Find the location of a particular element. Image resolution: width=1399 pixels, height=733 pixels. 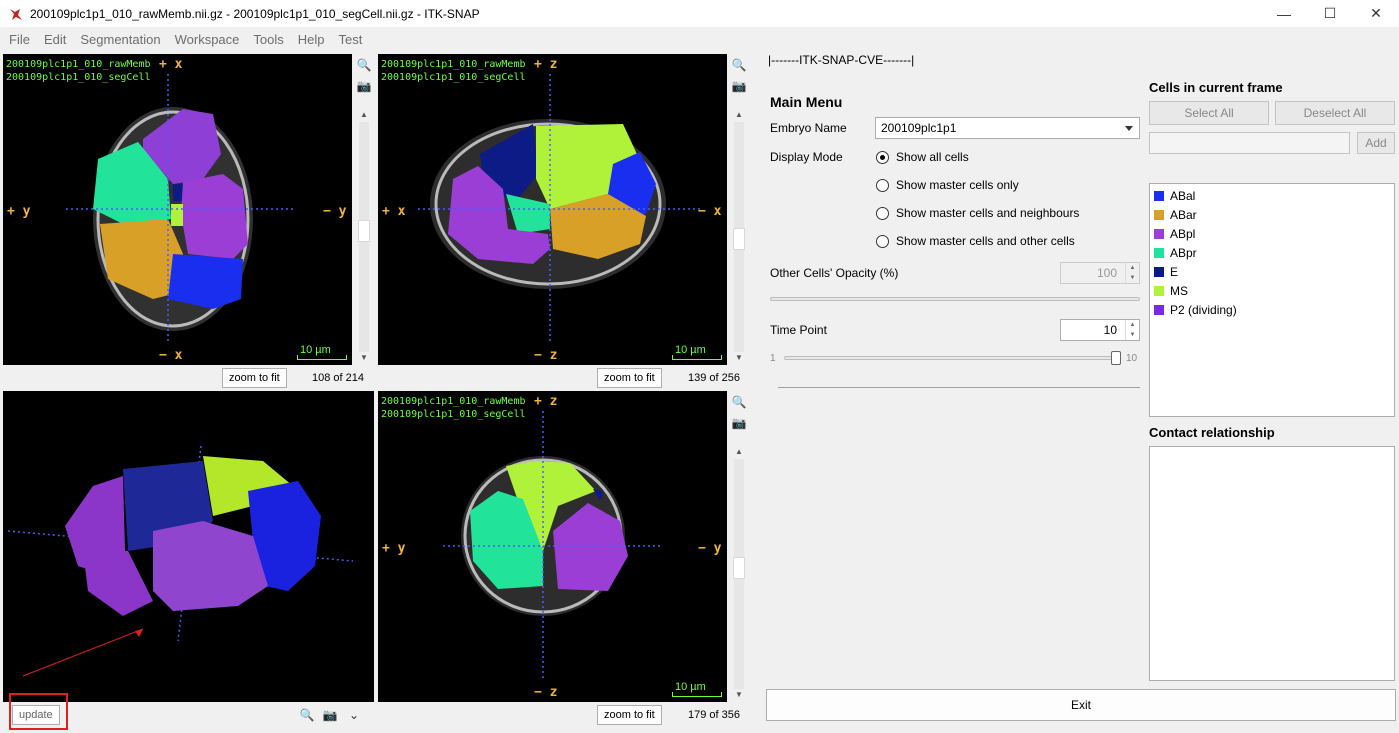

time-point-spinbox: 10 ▲ ▼ is located at coordinates (1100, 330).